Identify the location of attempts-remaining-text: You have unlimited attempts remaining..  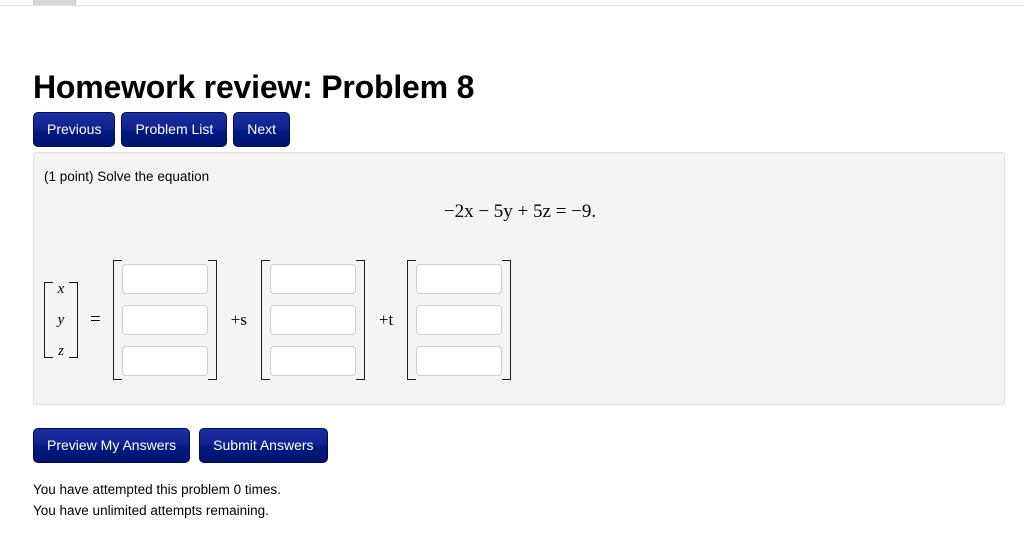
(151, 510).